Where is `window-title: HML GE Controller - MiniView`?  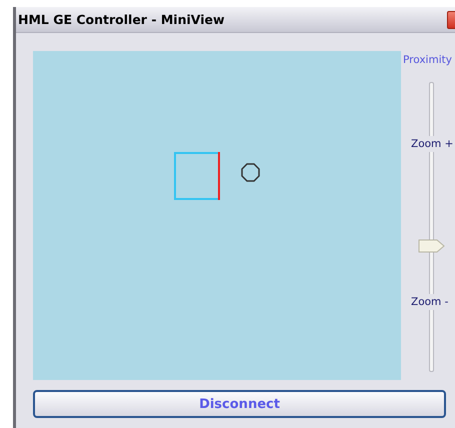
window-title: HML GE Controller - MiniView is located at coordinates (121, 19).